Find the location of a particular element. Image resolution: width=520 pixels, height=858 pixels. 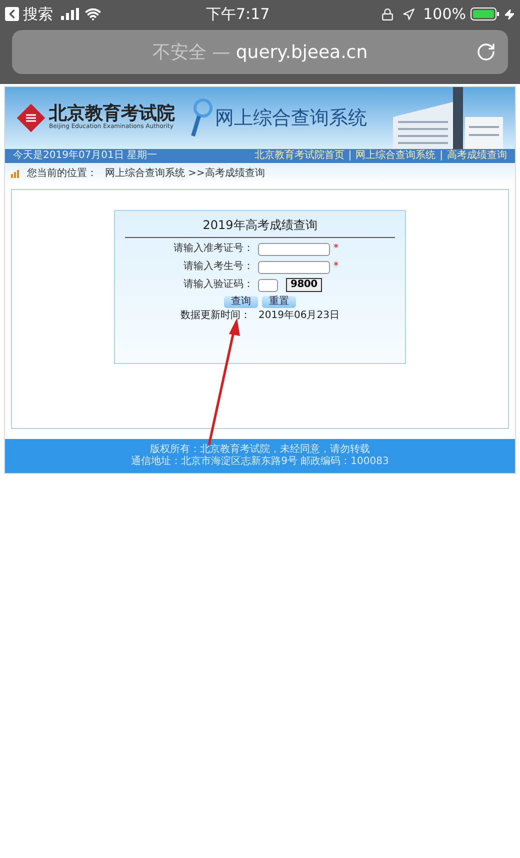

battery-percent: 100% is located at coordinates (444, 14).